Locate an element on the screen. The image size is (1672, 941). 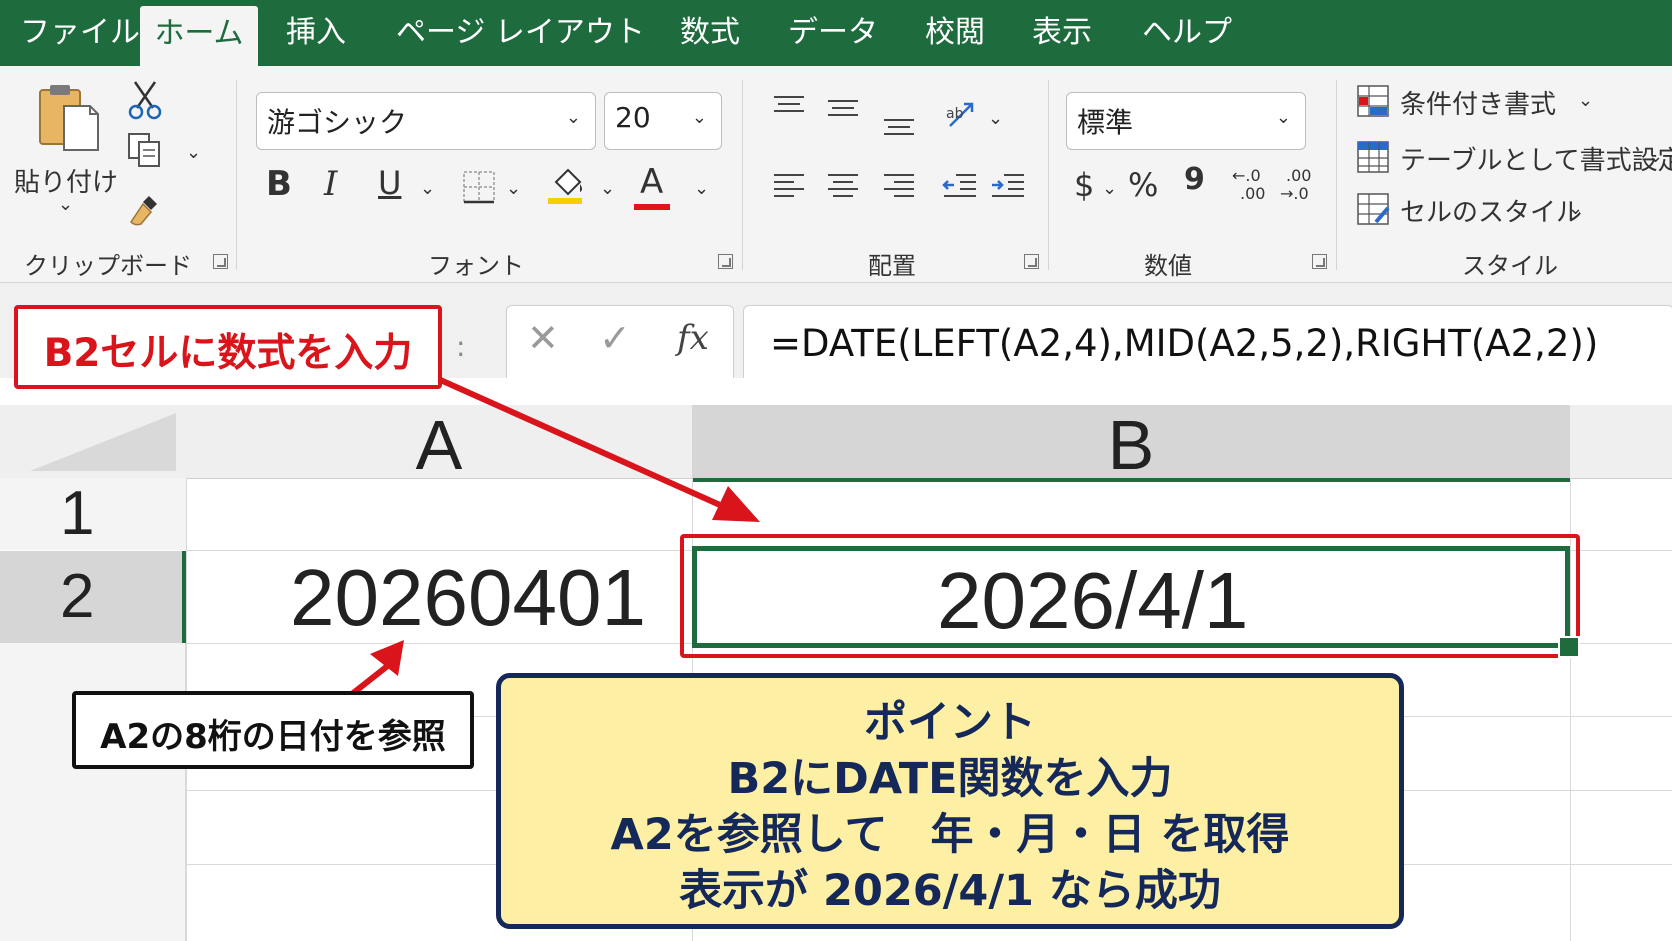
cell-styles-button: セルのスタイル ⌄ is located at coordinates (1506, 214).